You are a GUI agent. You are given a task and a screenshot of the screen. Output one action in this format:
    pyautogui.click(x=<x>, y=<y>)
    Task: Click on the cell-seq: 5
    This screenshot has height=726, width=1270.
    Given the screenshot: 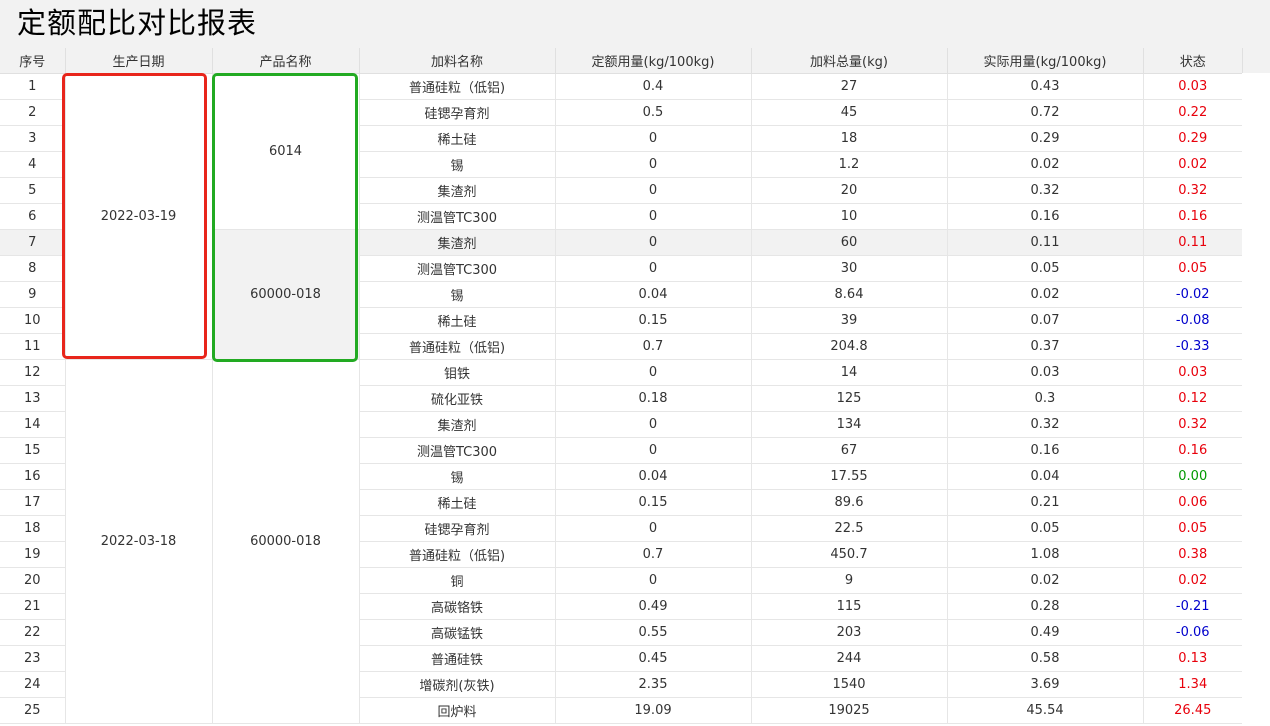 What is the action you would take?
    pyautogui.click(x=32, y=190)
    